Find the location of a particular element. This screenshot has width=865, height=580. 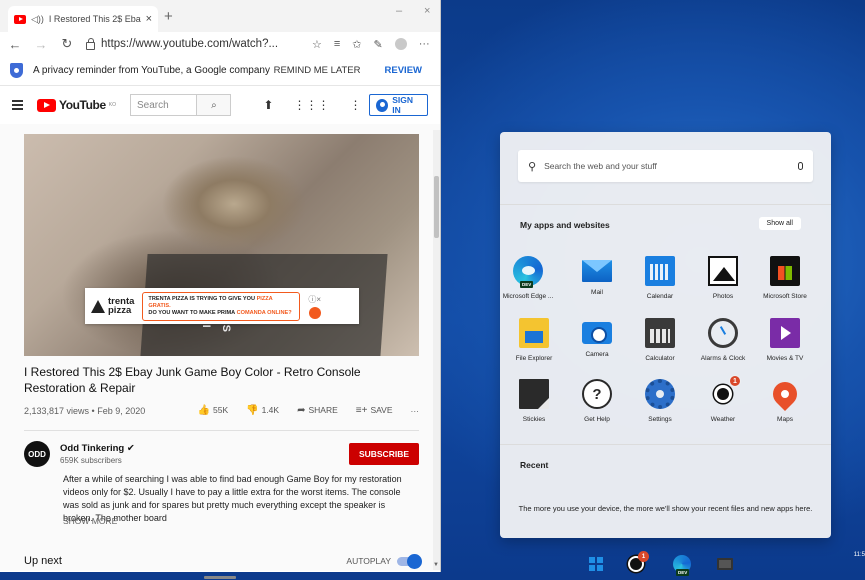

ad-arrow-icon is located at coordinates (314, 312).